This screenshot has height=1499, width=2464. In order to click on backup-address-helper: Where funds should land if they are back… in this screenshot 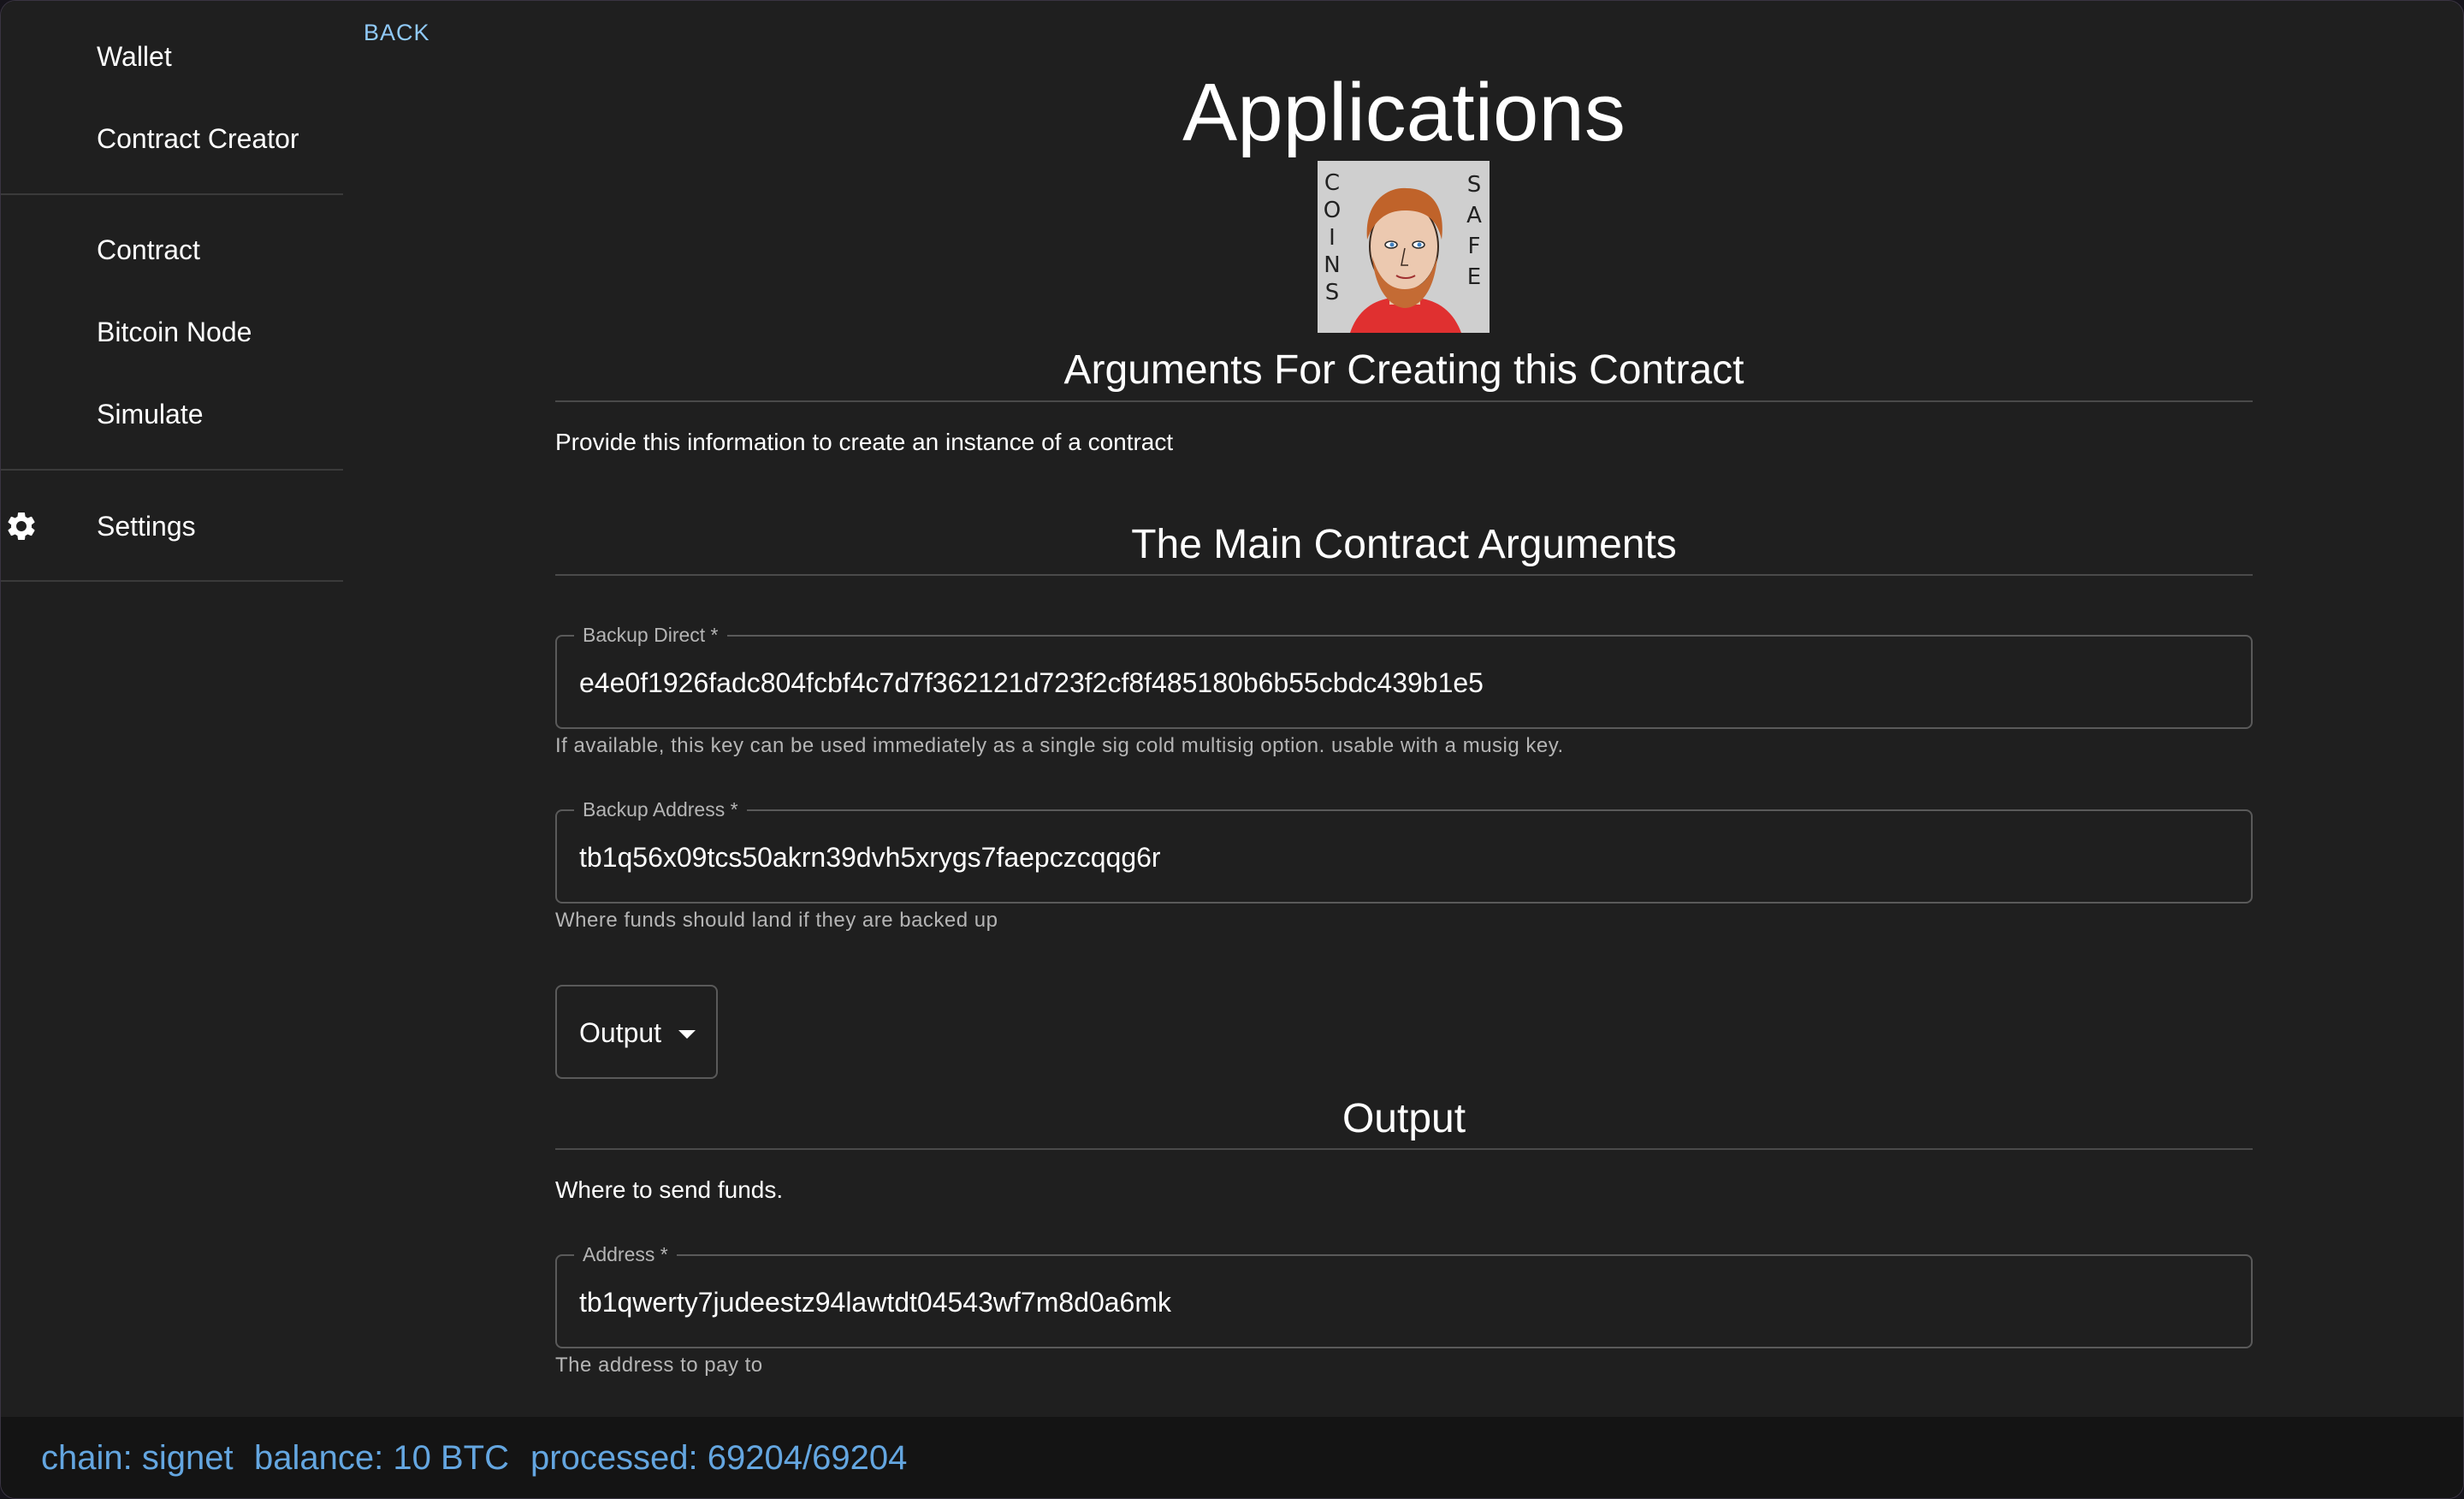, I will do `click(776, 921)`.